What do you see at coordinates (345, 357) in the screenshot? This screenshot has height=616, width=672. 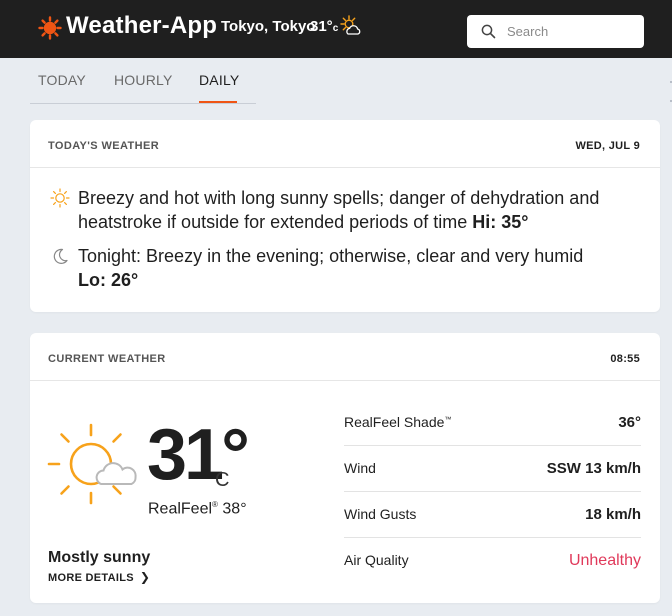 I see `card-header: CURRENT WEATHER 08:55` at bounding box center [345, 357].